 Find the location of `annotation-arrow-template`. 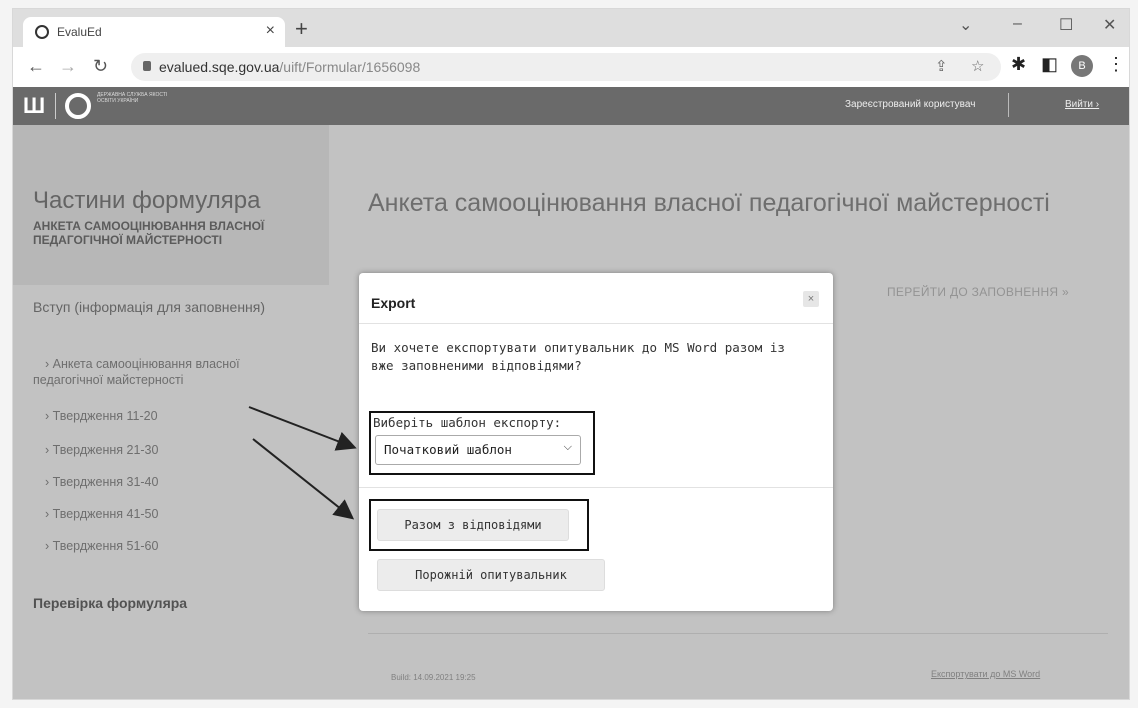

annotation-arrow-template is located at coordinates (302, 428).